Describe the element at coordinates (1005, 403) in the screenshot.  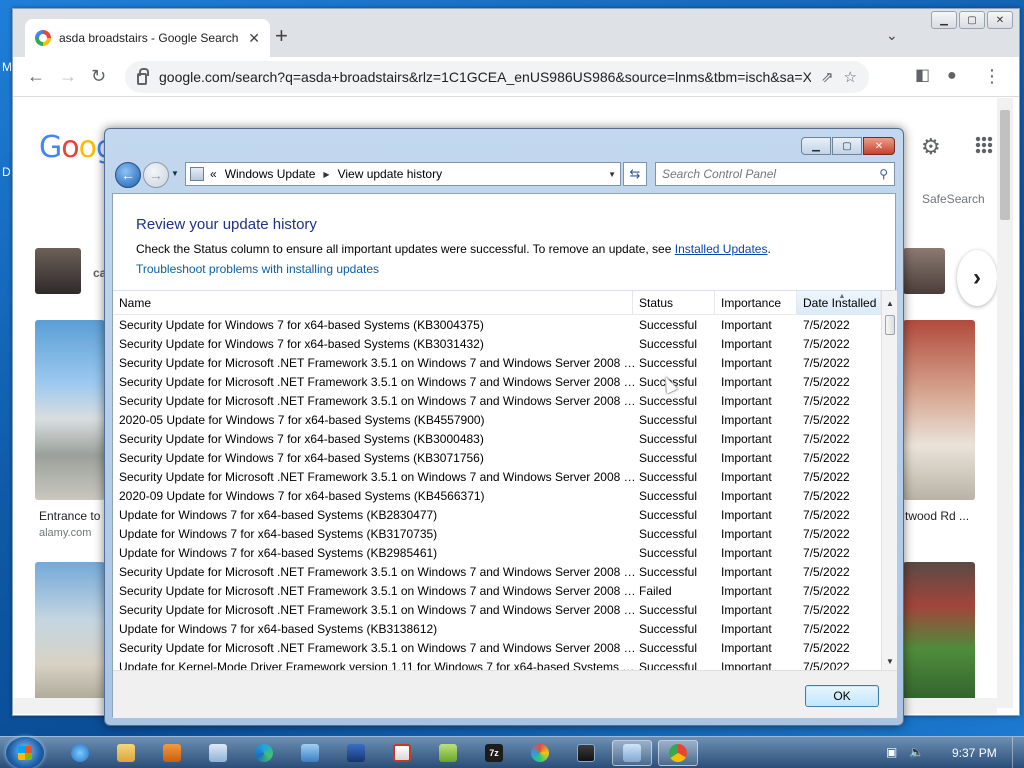
I see `page-scrollbar` at that location.